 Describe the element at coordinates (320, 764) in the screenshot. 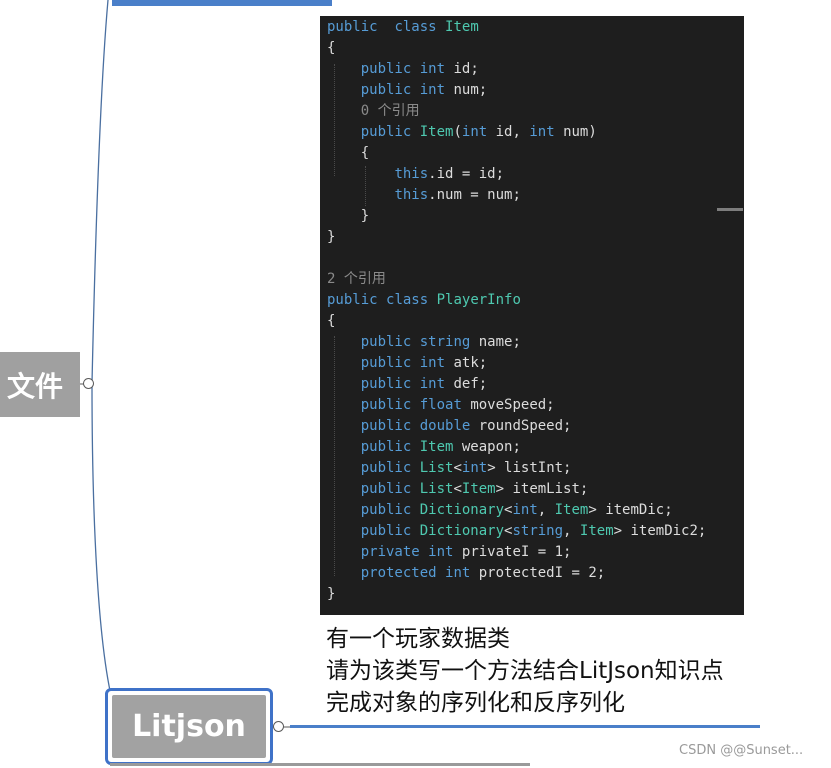

I see `bottom-node-underline` at that location.